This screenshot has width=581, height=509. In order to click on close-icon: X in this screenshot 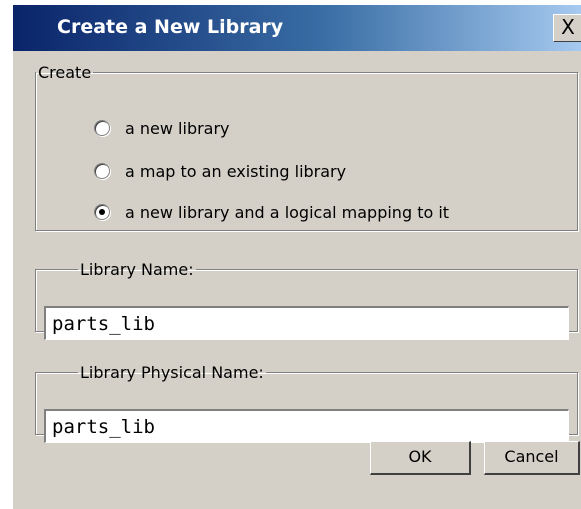, I will do `click(568, 27)`.